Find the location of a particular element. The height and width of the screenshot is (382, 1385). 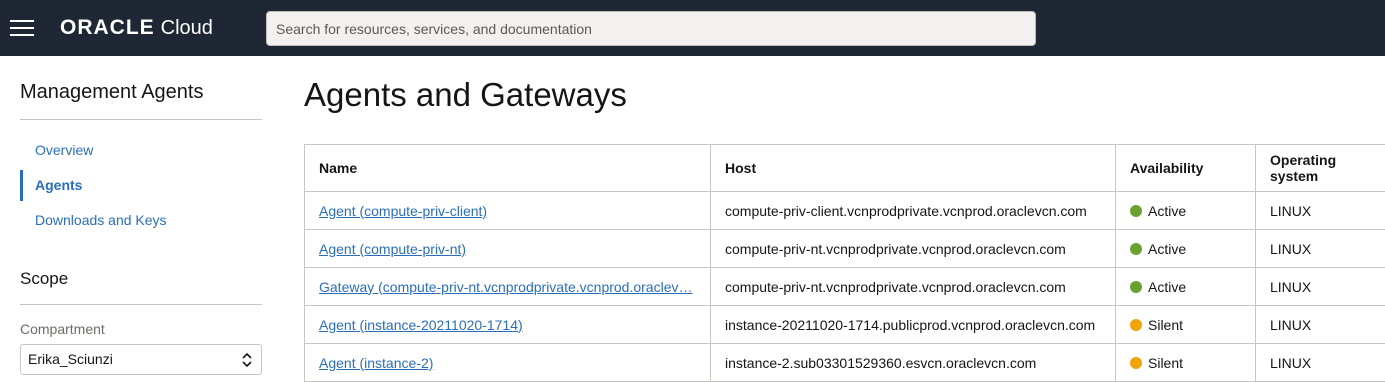

column-header-name: Name is located at coordinates (507, 168).